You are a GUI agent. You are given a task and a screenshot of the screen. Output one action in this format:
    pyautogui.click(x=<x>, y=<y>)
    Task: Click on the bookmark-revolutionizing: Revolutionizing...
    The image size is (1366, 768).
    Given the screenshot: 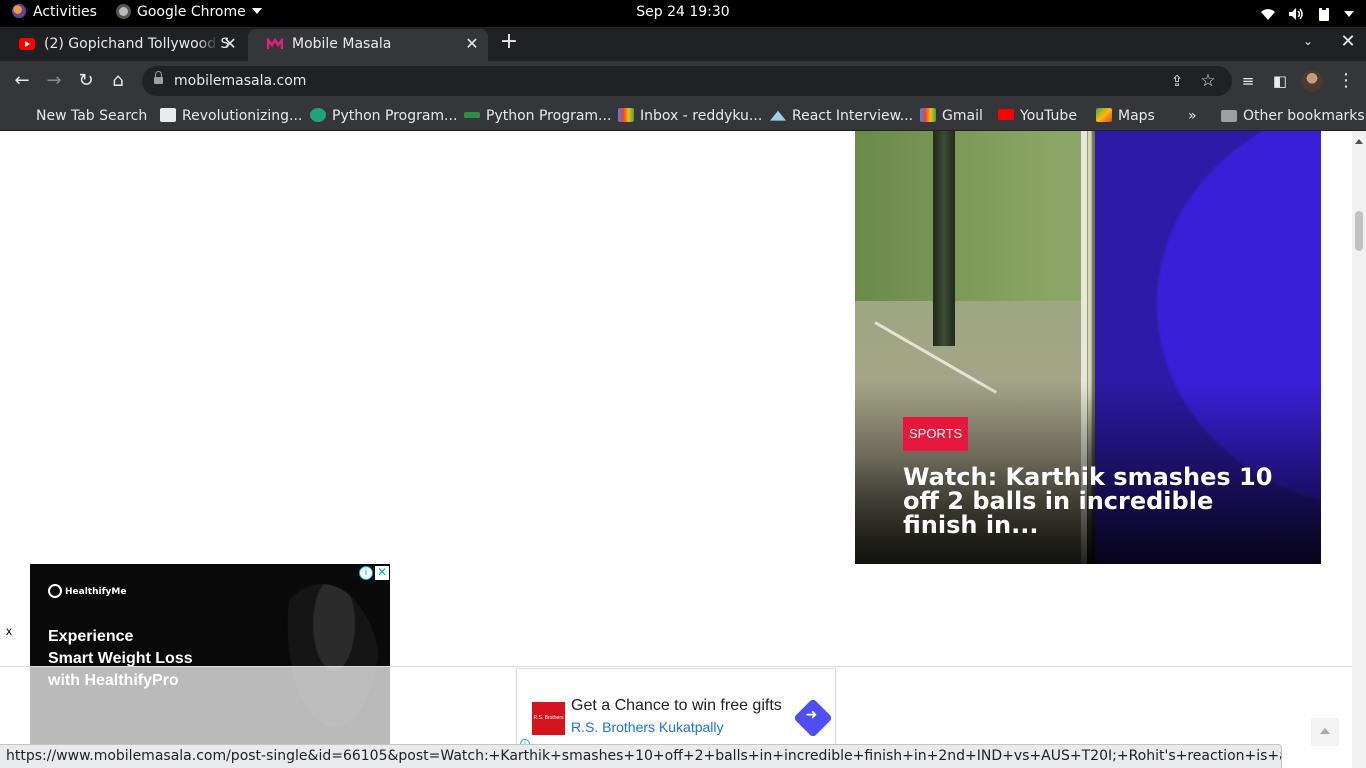 What is the action you would take?
    pyautogui.click(x=231, y=116)
    